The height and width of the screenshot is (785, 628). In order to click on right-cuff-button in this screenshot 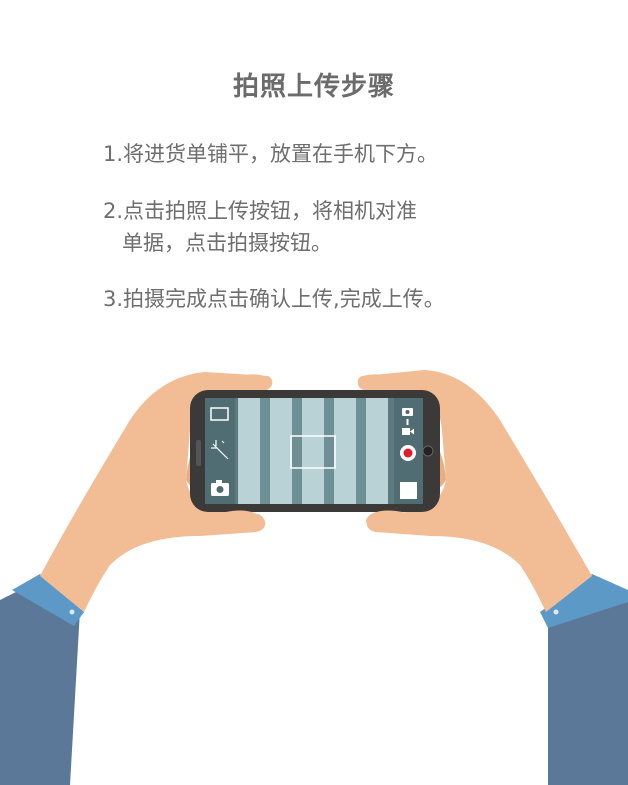, I will do `click(556, 612)`.